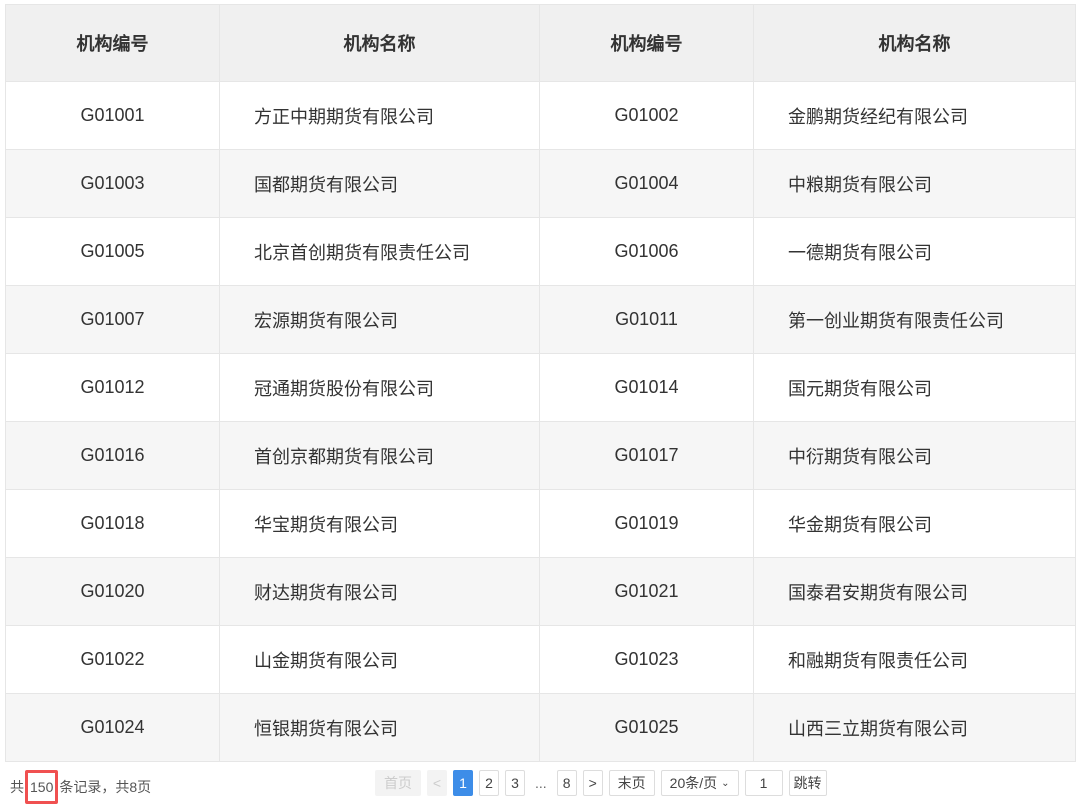  What do you see at coordinates (646, 659) in the screenshot?
I see `institution-code: G01023` at bounding box center [646, 659].